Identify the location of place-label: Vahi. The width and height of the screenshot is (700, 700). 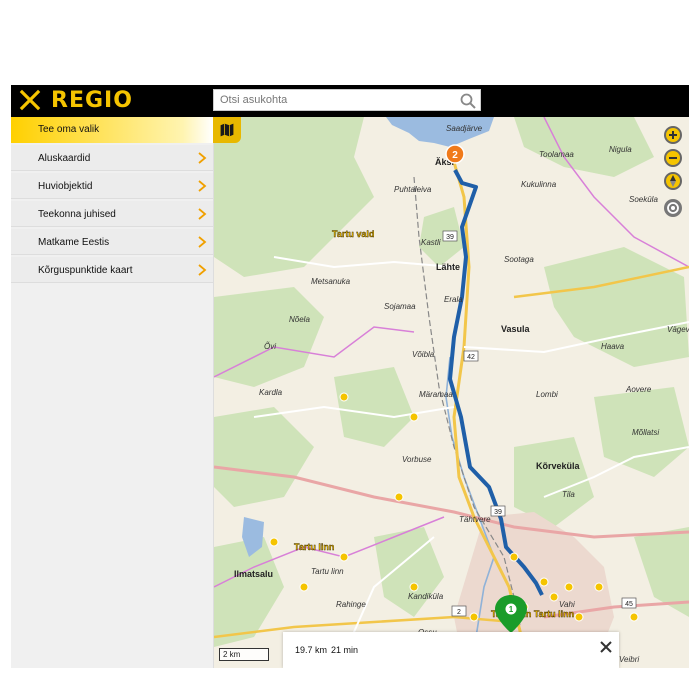
(567, 604).